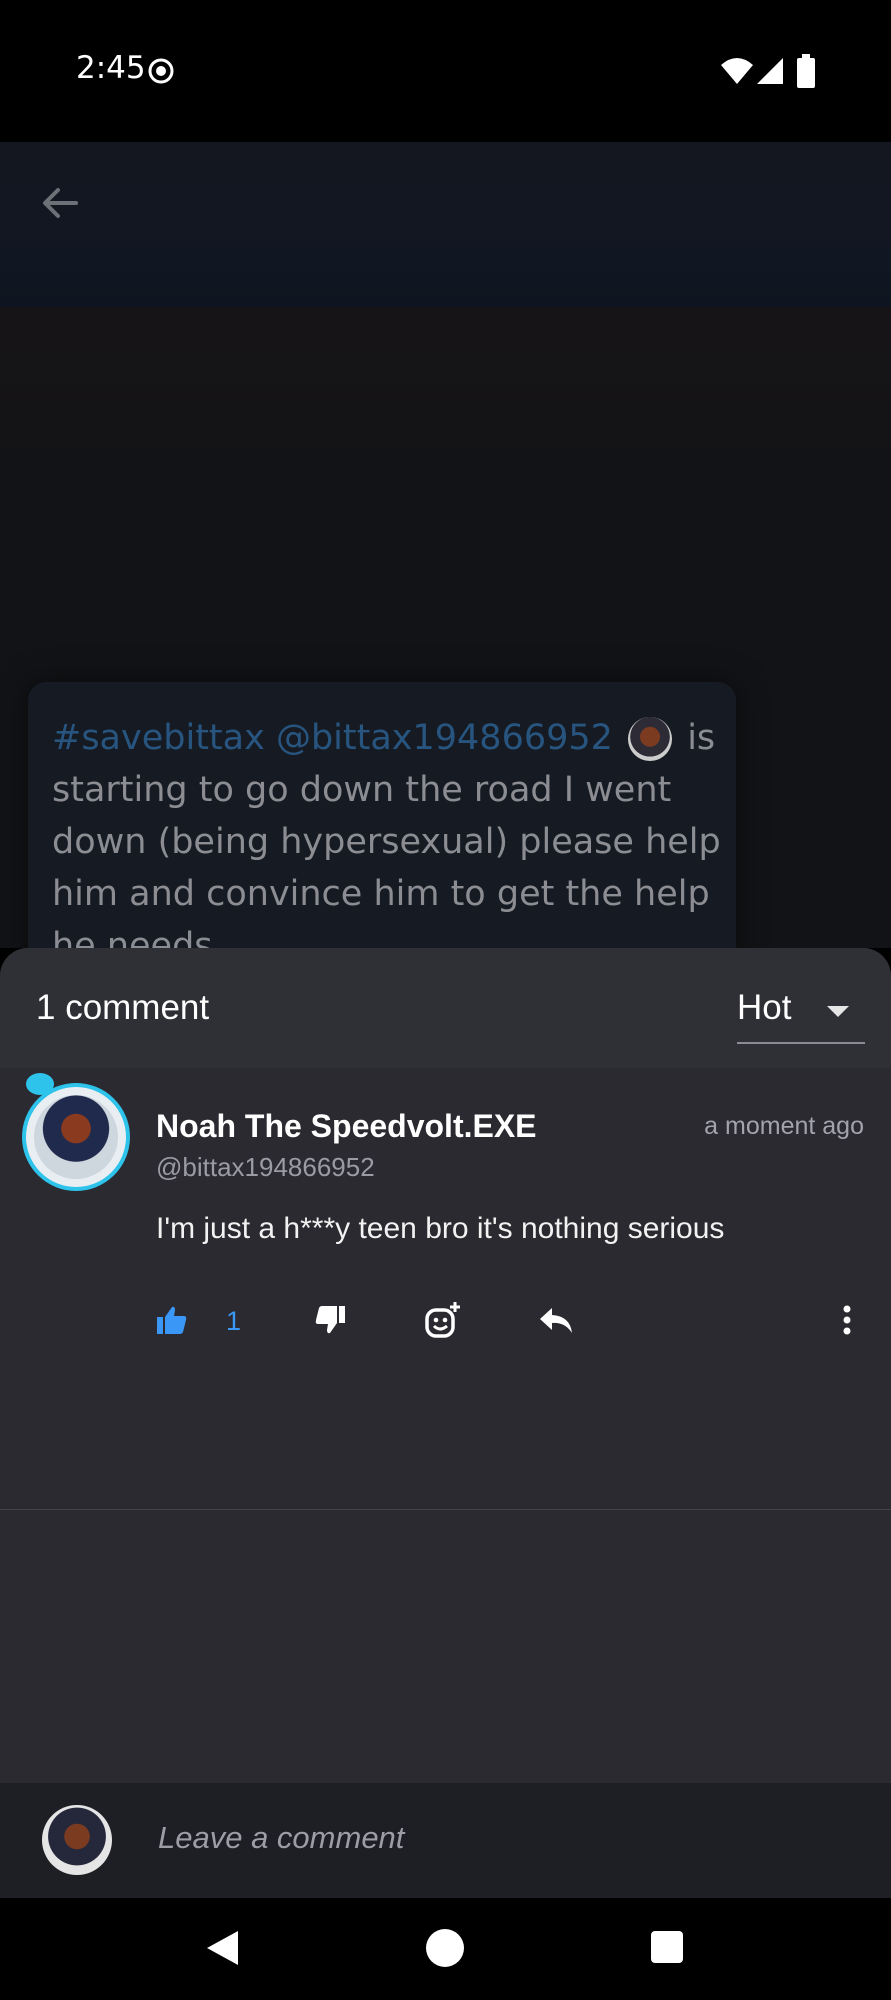 The image size is (891, 2000). I want to click on avatar-image, so click(76, 1137).